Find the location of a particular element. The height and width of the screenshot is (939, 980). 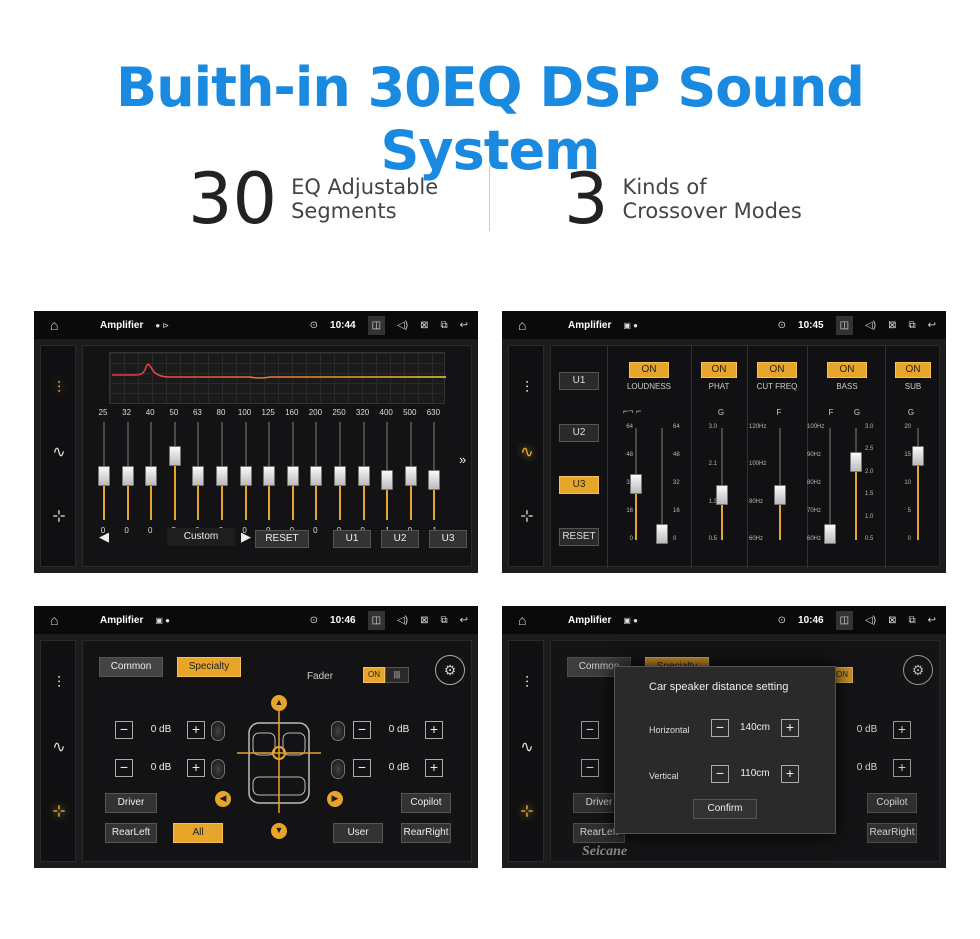

common-tab: Common is located at coordinates (131, 667).